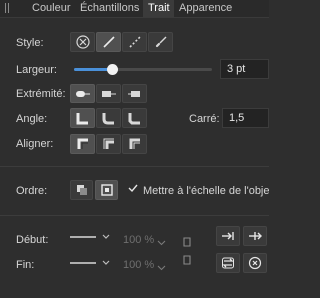  Describe the element at coordinates (245, 118) in the screenshot. I see `miter-input: 1,5` at that location.